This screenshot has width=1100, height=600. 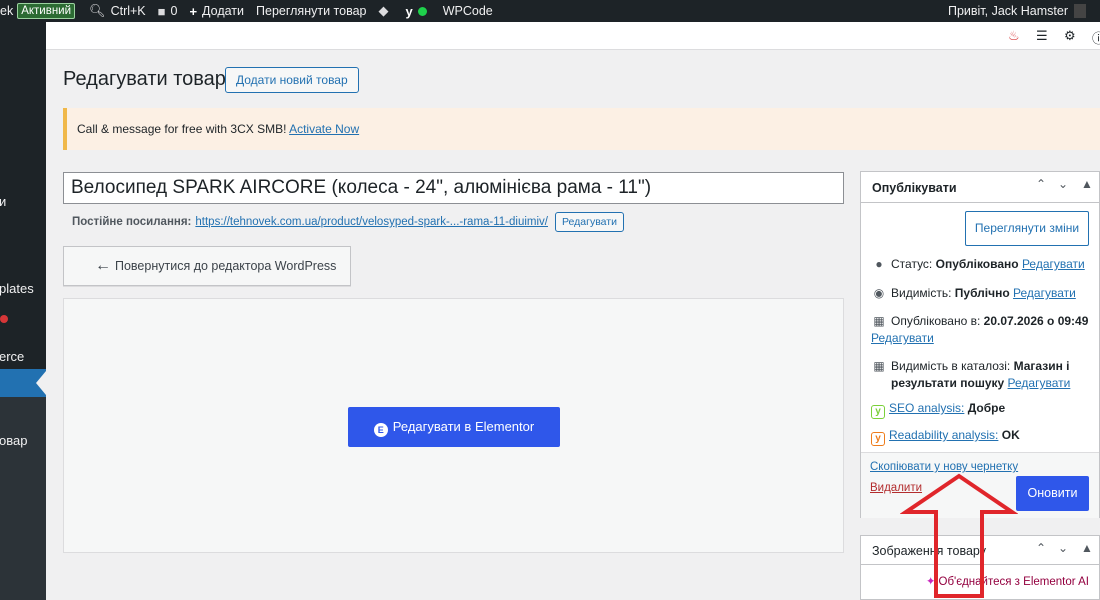 What do you see at coordinates (168, 11) in the screenshot?
I see `comments-item: ■ 0` at bounding box center [168, 11].